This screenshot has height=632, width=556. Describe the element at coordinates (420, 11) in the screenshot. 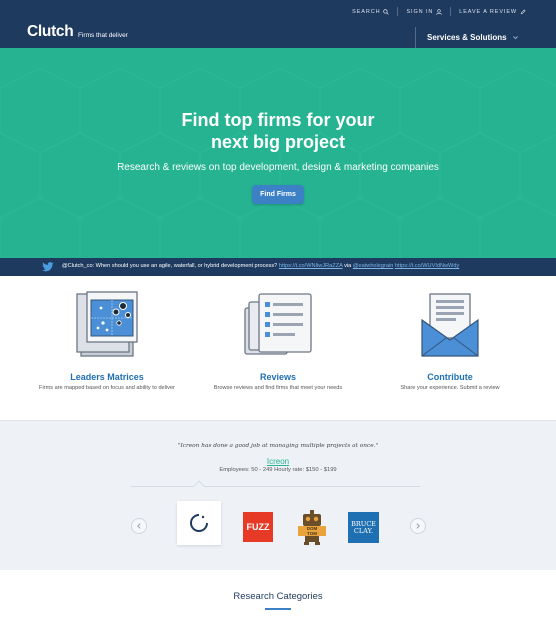

I see `nav-sign-in-label: SIGN IN` at that location.